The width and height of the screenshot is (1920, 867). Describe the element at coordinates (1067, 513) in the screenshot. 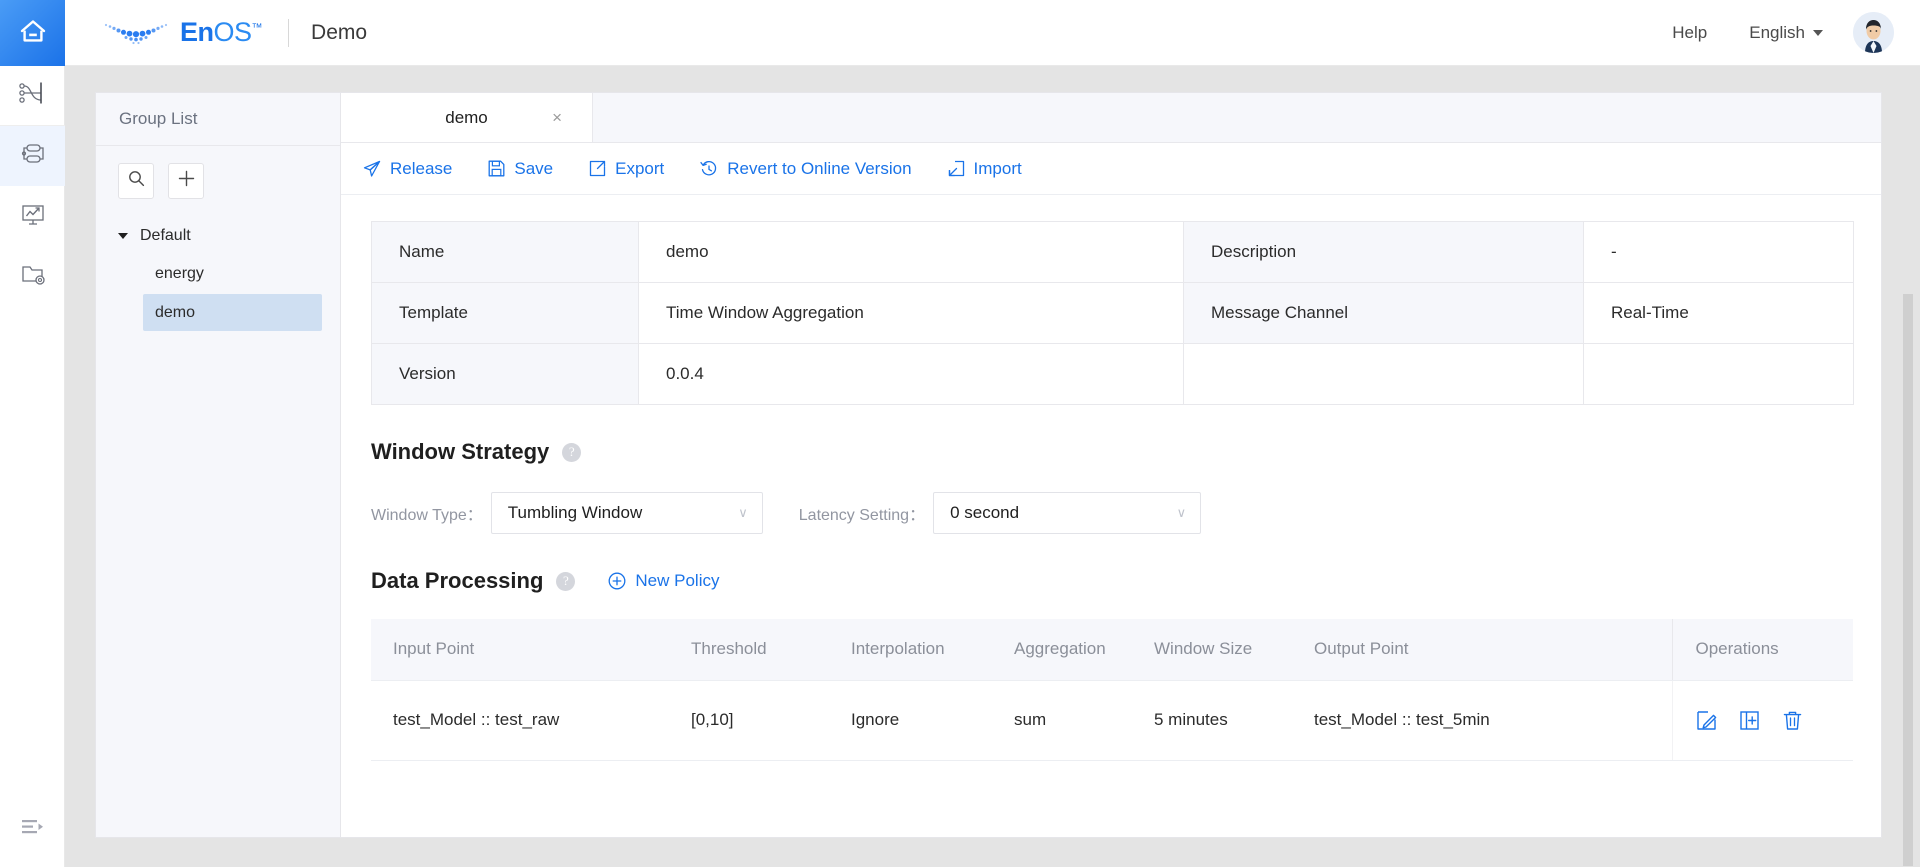

I see `latency-setting-select: 0 second ∨` at that location.